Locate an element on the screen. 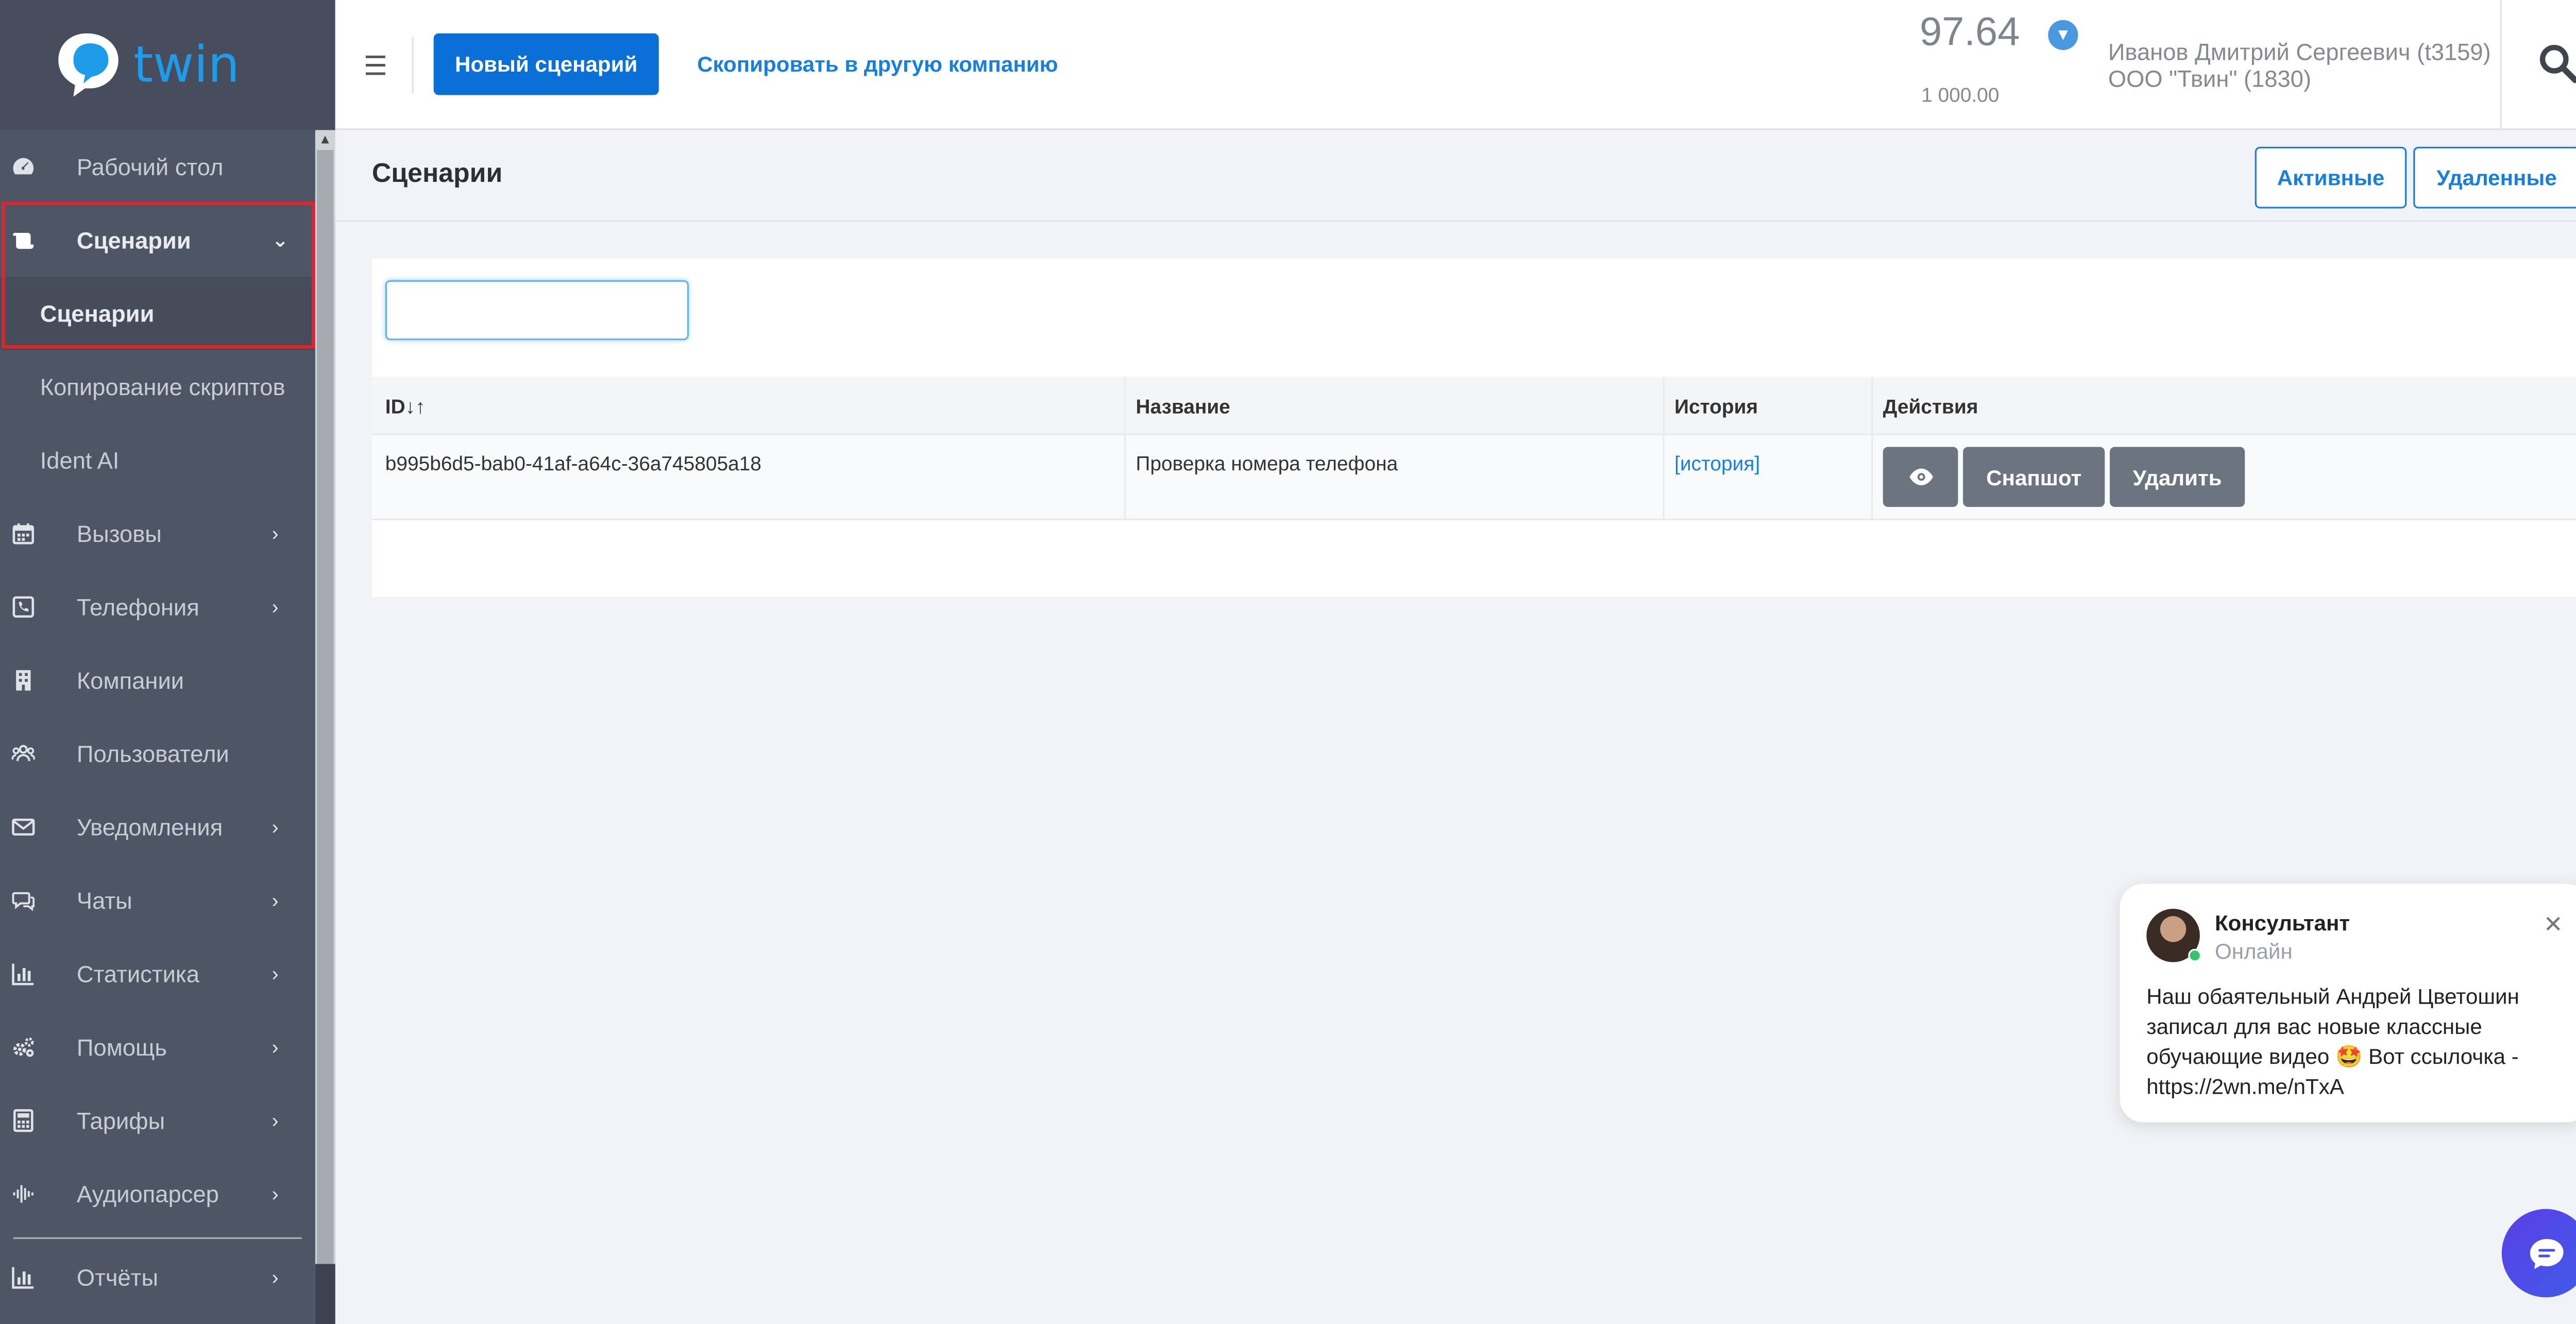 The image size is (2576, 1324). chat-icon is located at coordinates (23, 900).